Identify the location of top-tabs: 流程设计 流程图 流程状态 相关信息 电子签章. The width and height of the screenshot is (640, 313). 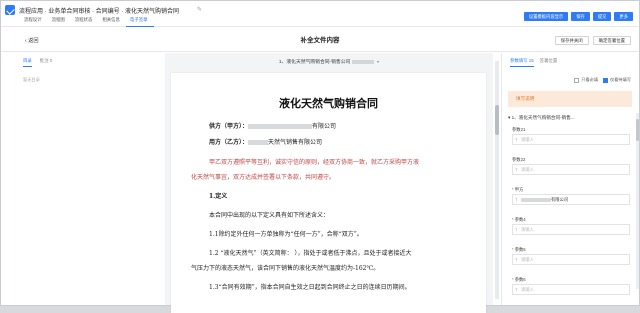
(87, 22).